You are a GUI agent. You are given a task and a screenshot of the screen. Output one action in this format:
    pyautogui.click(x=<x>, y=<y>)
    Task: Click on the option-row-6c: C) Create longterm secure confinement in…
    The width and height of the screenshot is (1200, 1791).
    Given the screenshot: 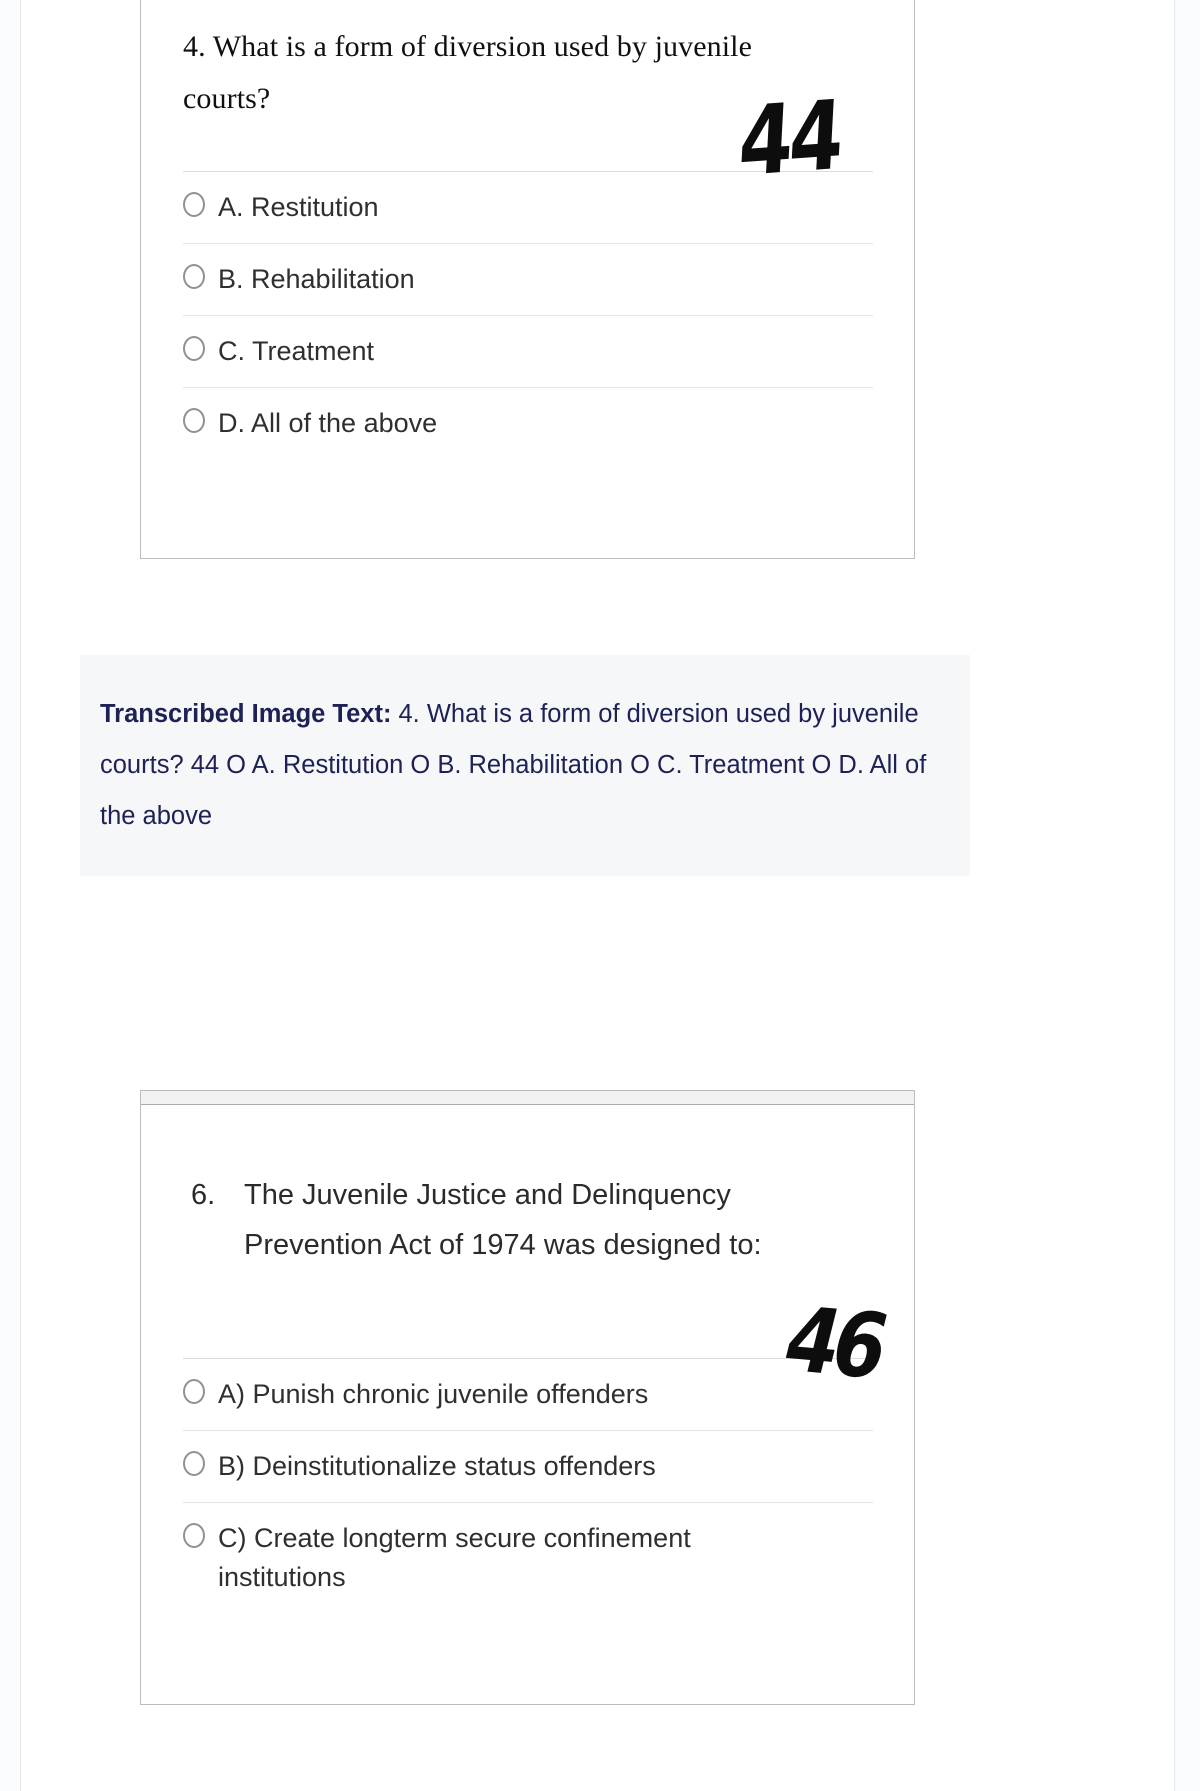 What is the action you would take?
    pyautogui.click(x=528, y=1557)
    